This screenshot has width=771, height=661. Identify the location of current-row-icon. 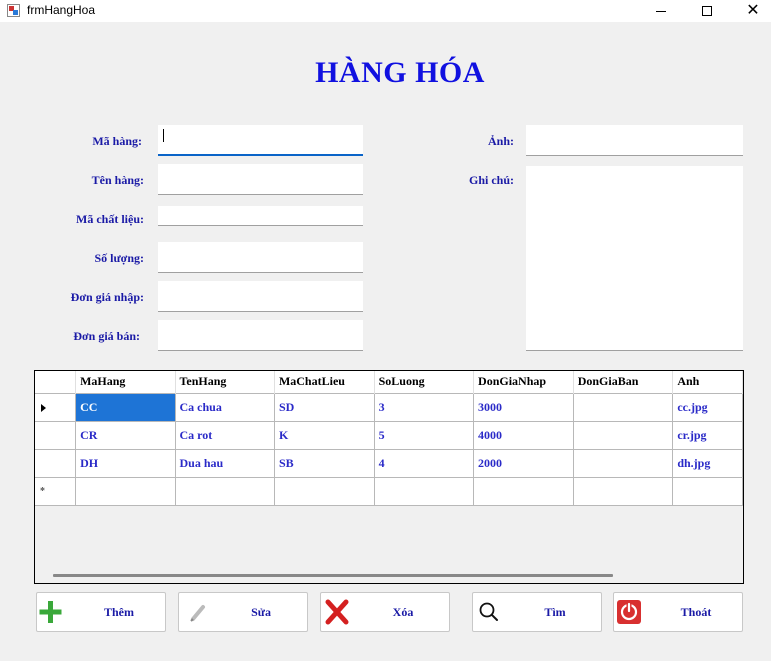
(43, 407).